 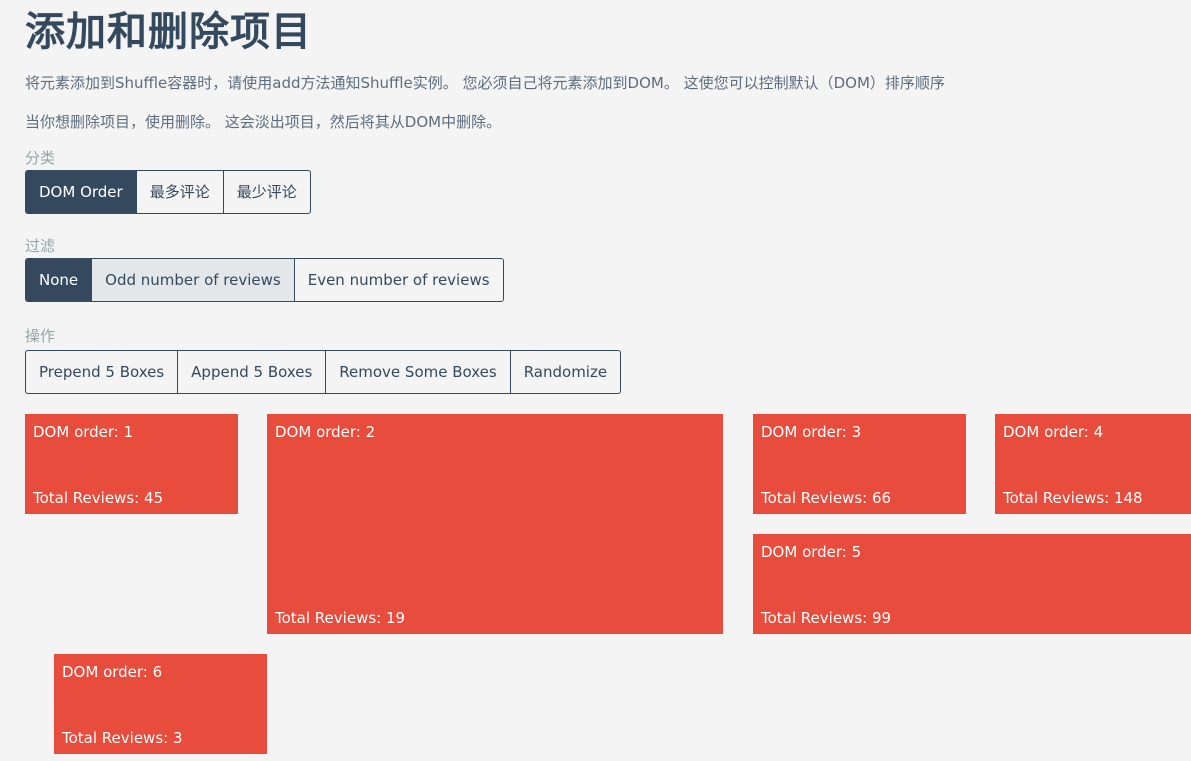 I want to click on box-order-label: DOM order: 6, so click(x=112, y=672).